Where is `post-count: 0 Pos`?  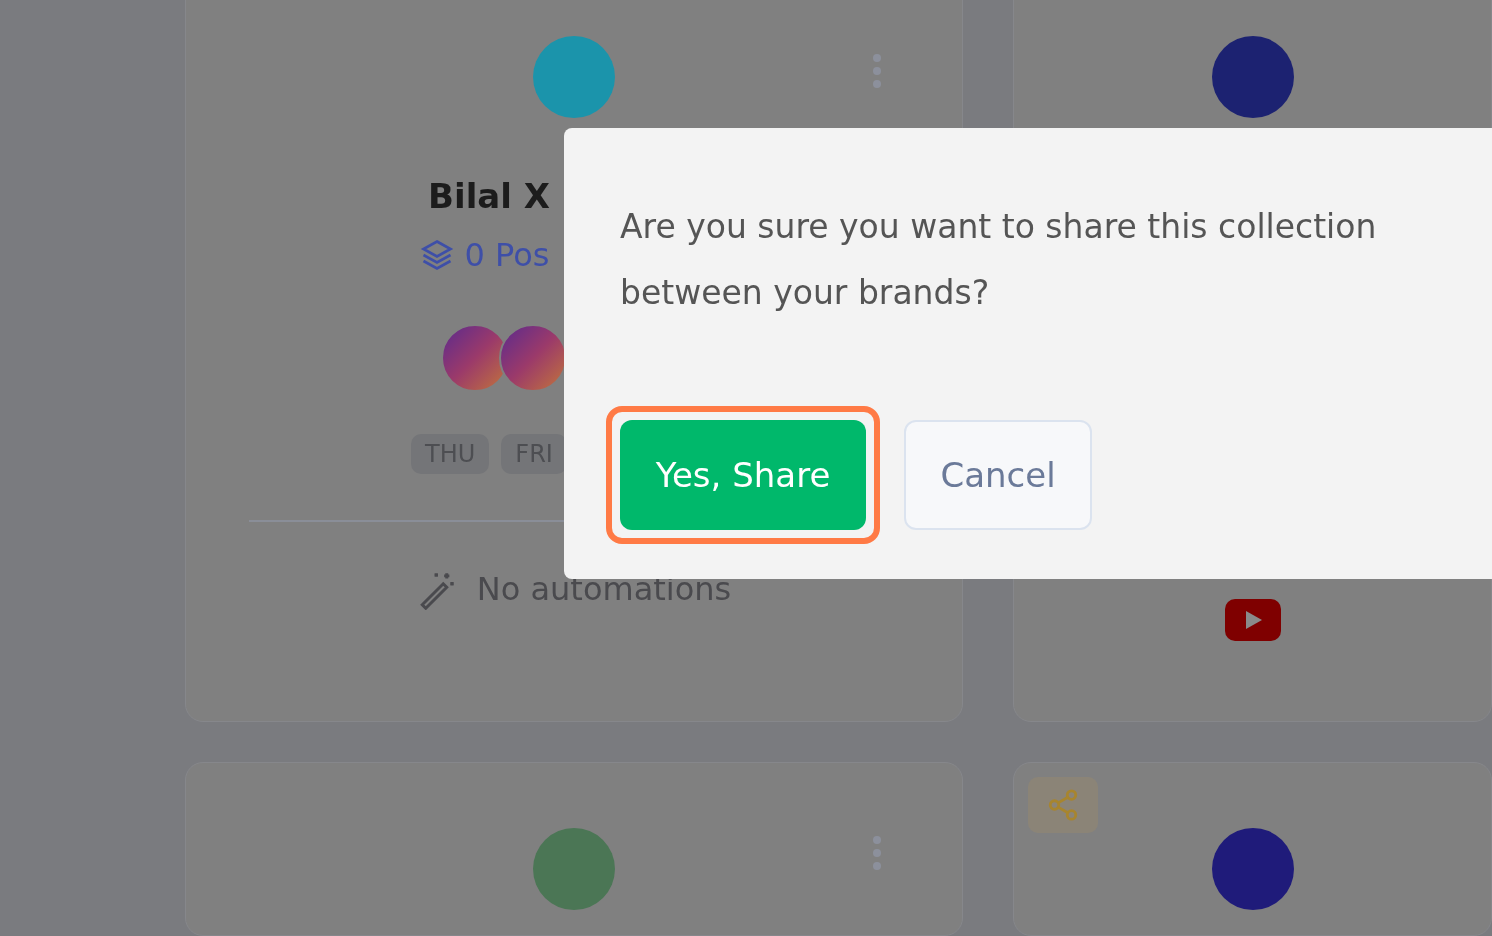 post-count: 0 Pos is located at coordinates (507, 255).